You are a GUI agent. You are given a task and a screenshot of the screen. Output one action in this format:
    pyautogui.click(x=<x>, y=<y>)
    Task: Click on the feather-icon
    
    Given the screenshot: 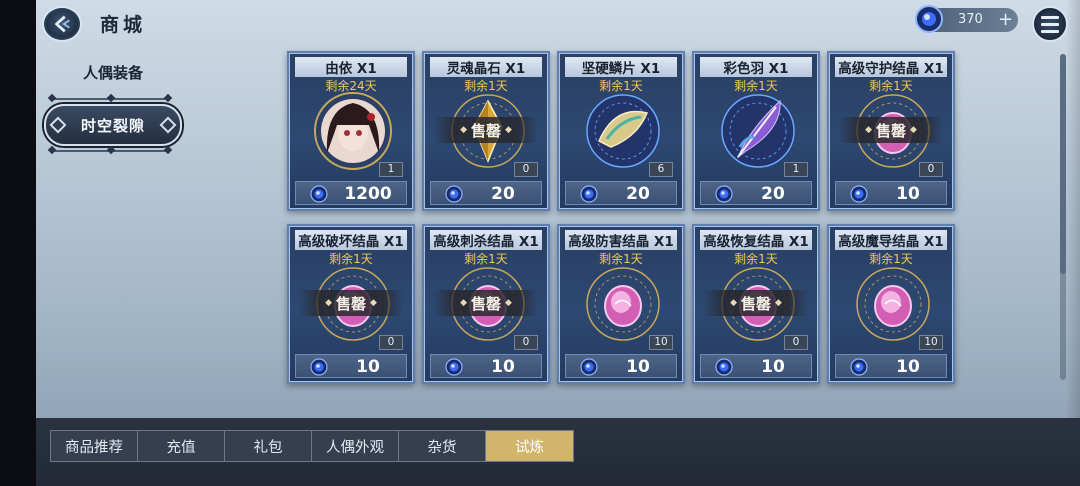 What is the action you would take?
    pyautogui.click(x=758, y=131)
    